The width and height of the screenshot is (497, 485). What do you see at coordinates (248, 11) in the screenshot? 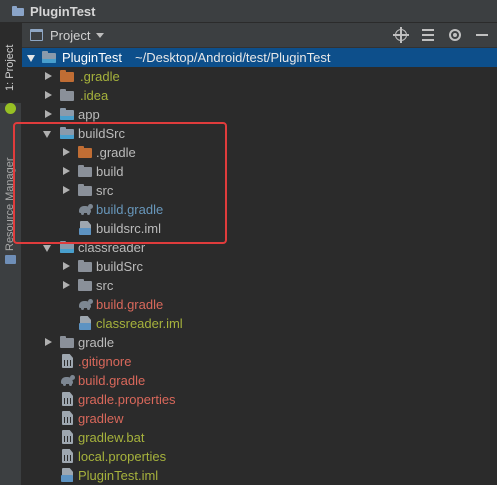
I see `window-title-bar: PluginTest` at bounding box center [248, 11].